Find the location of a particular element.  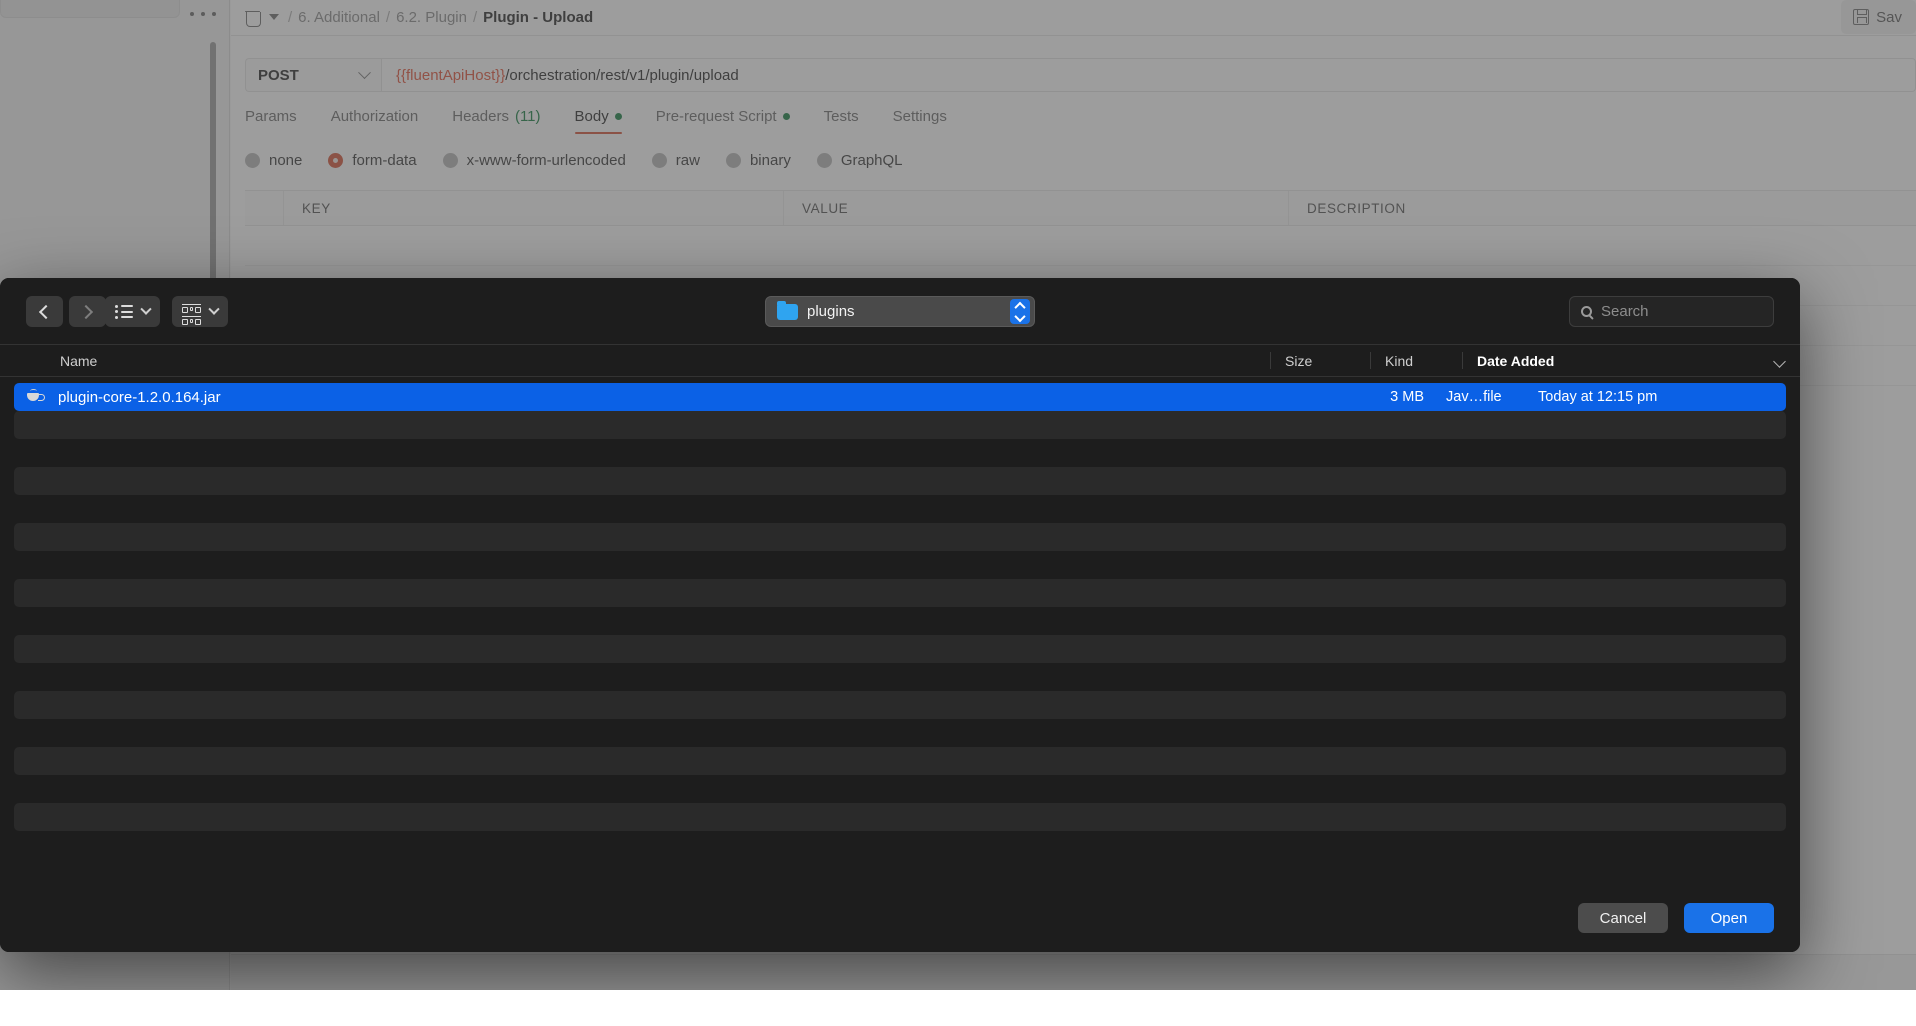

file-name-label: plugin-core-1.2.0.164.jar is located at coordinates (139, 397).